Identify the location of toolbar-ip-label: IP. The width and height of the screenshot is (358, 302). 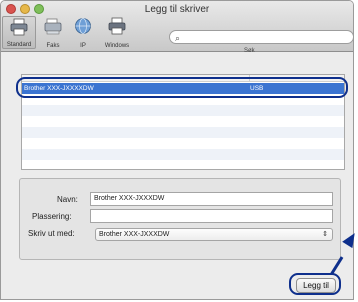
(83, 46).